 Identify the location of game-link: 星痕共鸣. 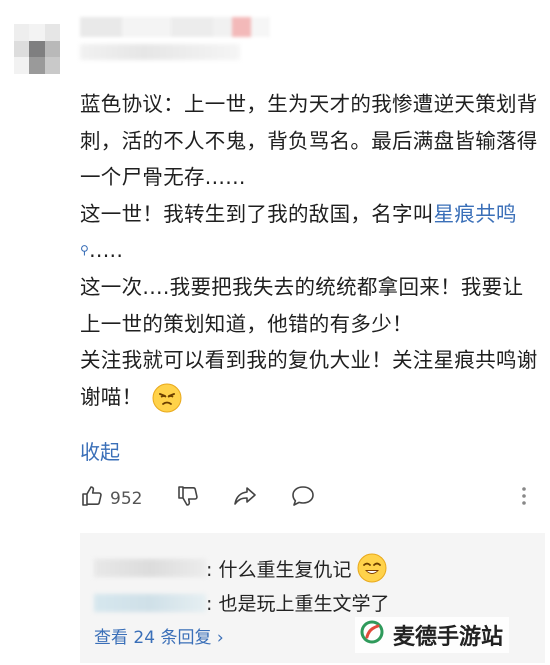
(475, 214).